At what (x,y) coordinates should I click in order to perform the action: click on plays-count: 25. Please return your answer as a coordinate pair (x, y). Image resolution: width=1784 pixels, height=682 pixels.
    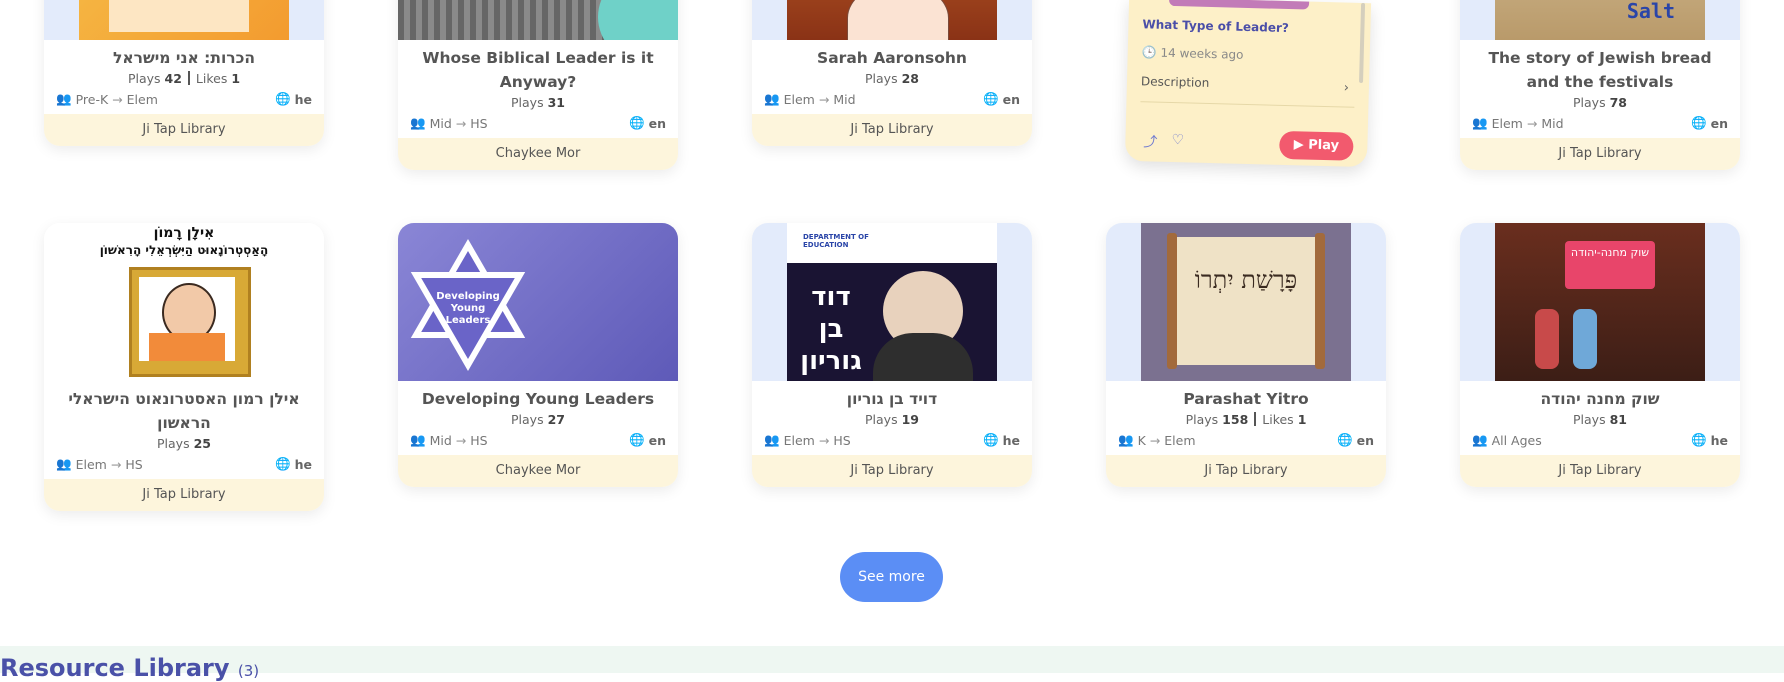
    Looking at the image, I should click on (202, 443).